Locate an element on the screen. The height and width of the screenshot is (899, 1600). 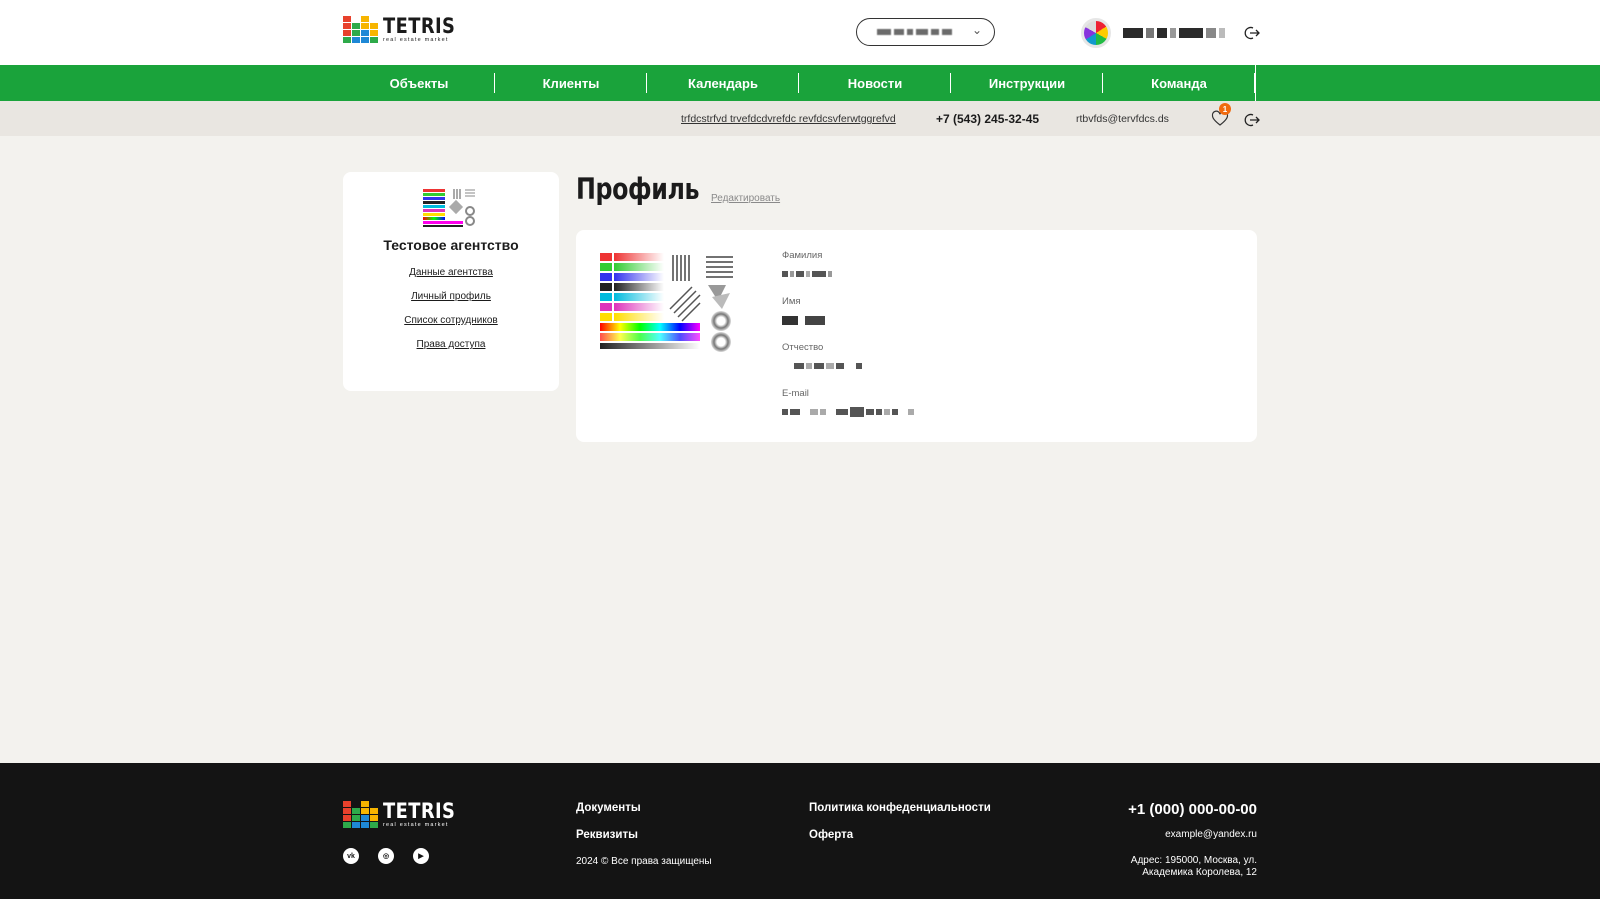
footer-link-offer: Оферта is located at coordinates (831, 835).